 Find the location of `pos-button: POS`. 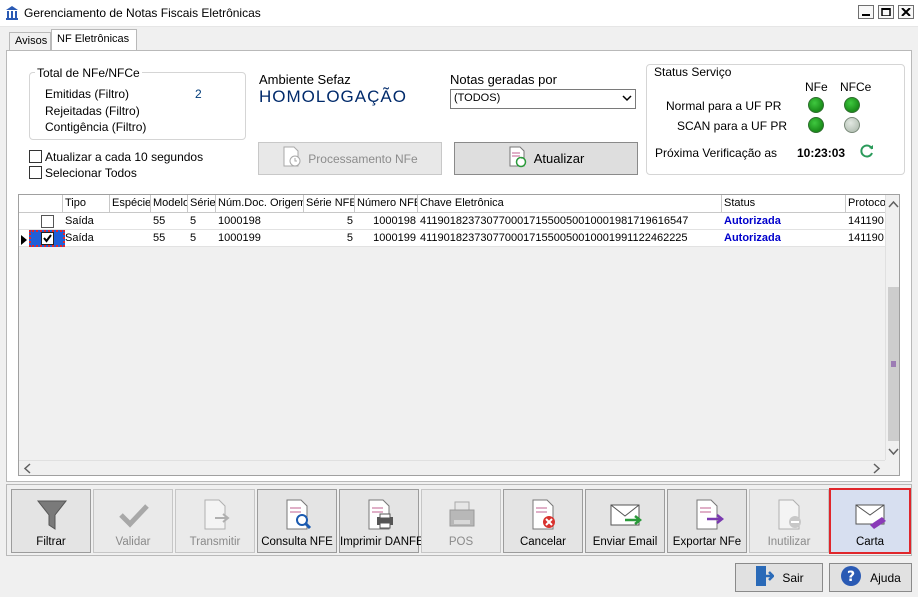

pos-button: POS is located at coordinates (461, 521).